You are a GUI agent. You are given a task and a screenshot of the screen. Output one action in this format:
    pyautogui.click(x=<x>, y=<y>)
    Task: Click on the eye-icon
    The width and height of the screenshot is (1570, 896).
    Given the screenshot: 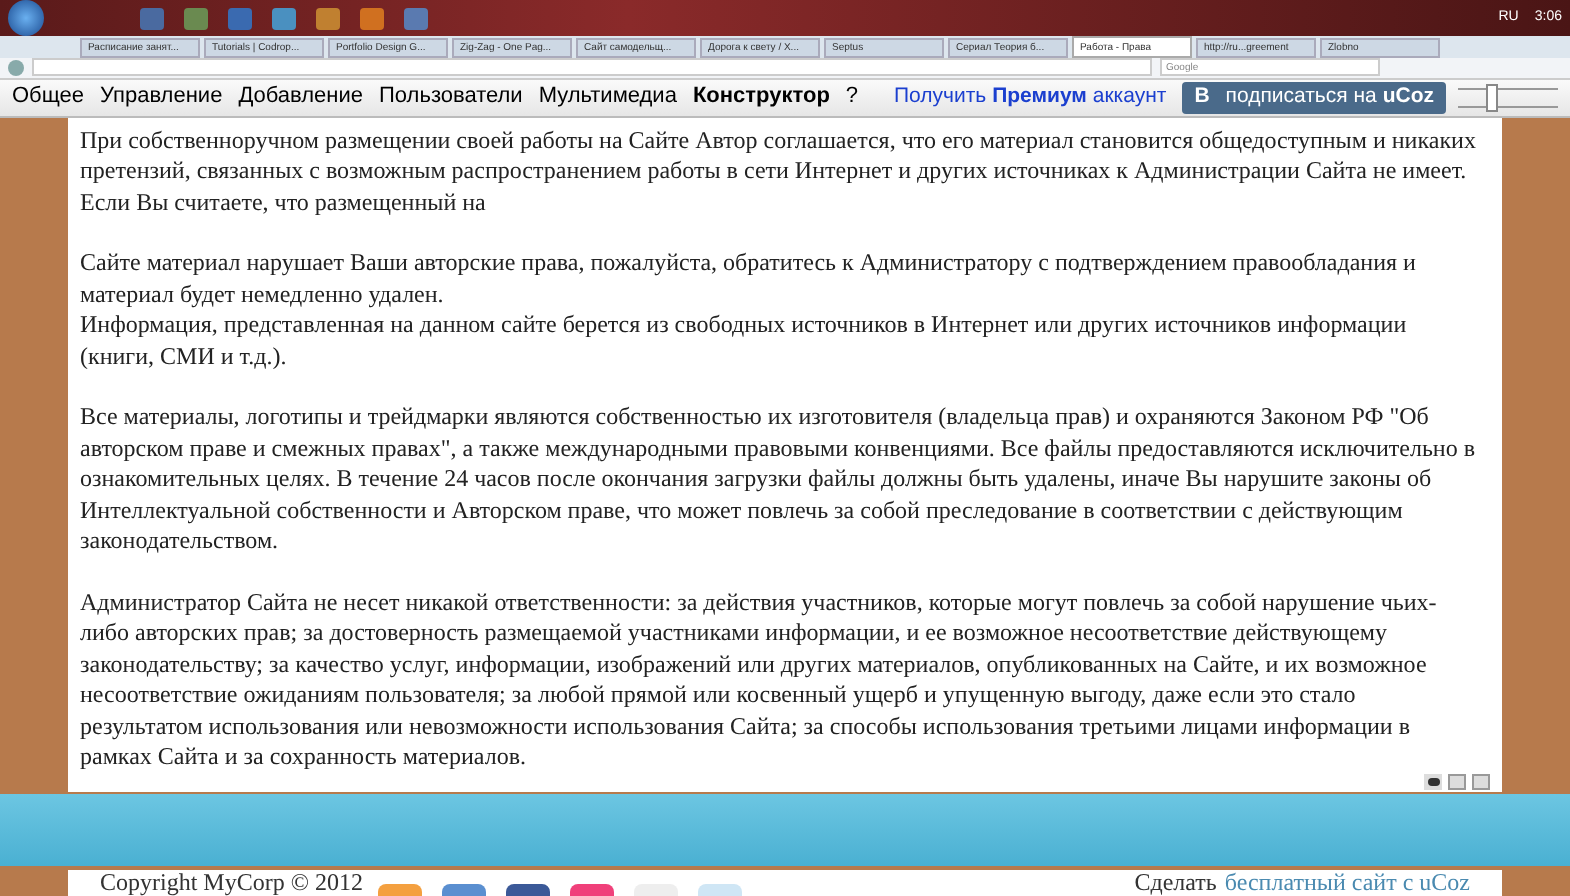 What is the action you would take?
    pyautogui.click(x=1433, y=781)
    